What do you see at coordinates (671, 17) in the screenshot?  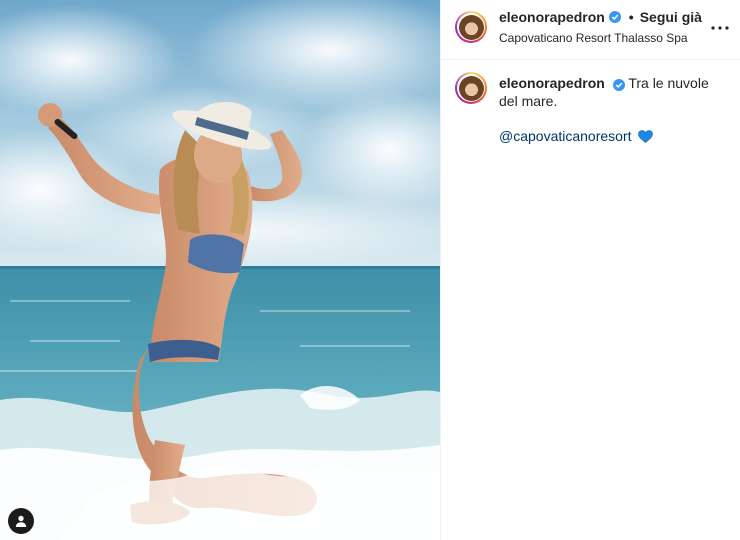 I see `follow-button: Segui già` at bounding box center [671, 17].